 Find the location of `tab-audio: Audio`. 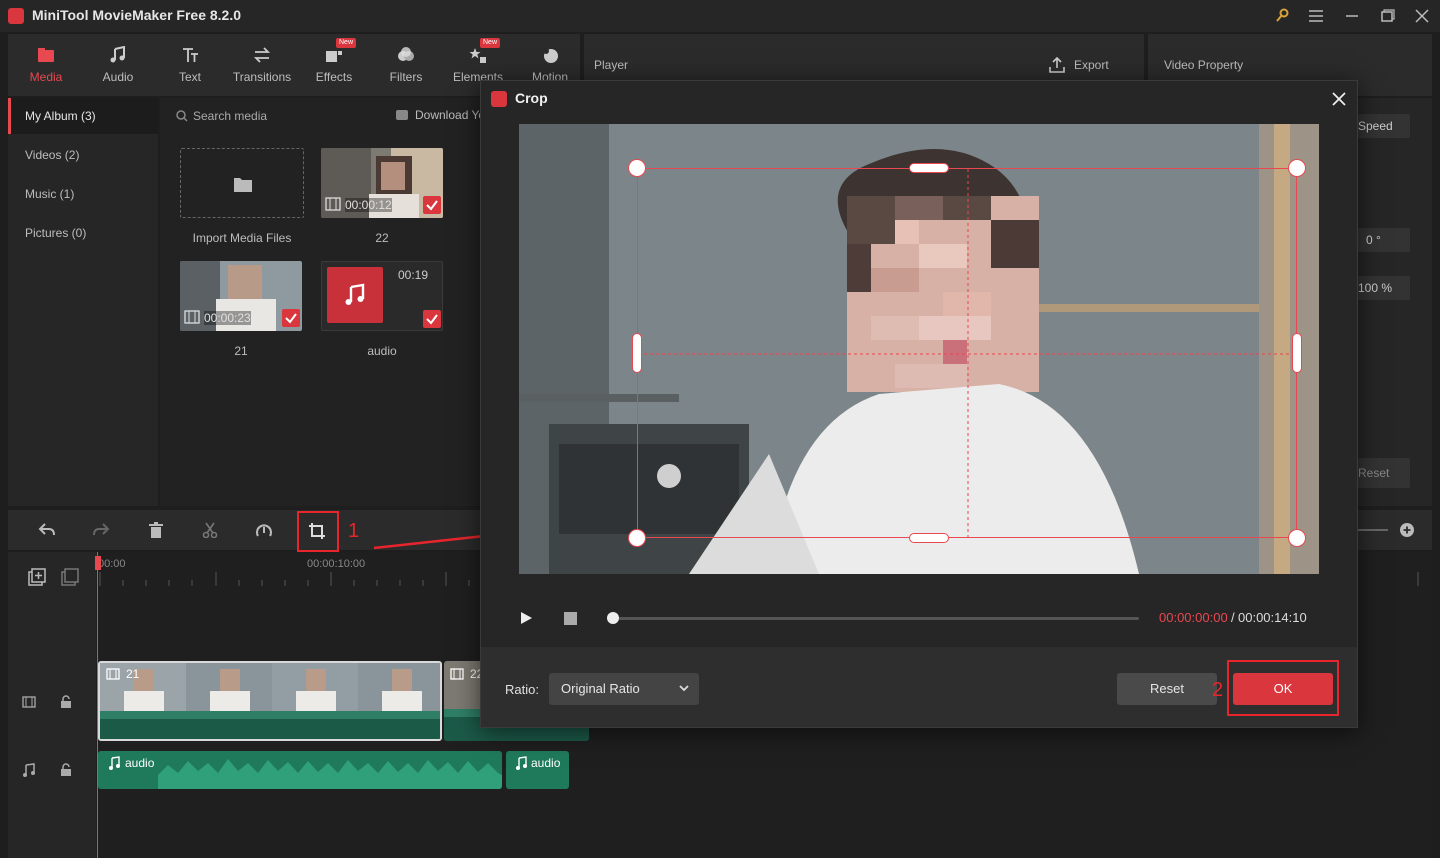

tab-audio: Audio is located at coordinates (118, 65).